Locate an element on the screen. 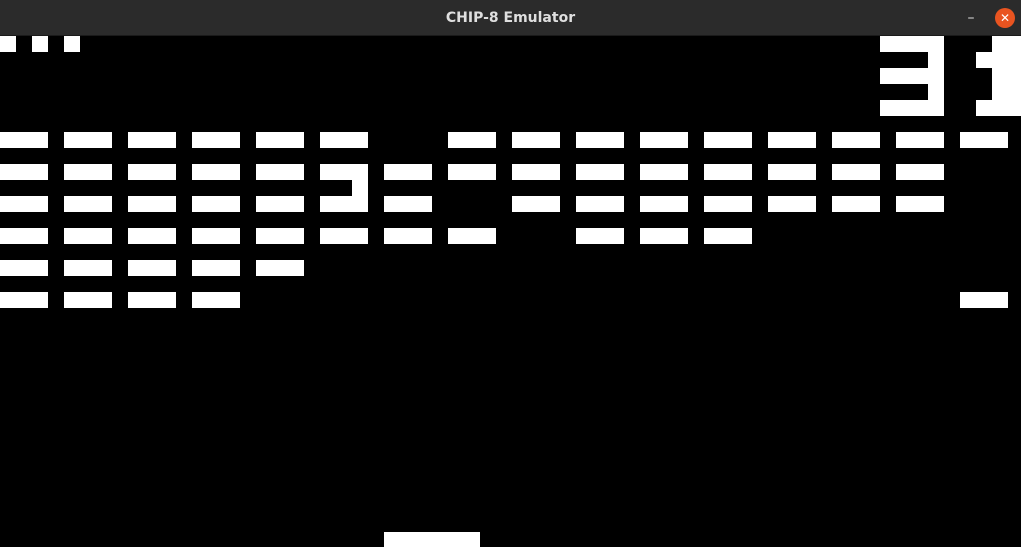 The height and width of the screenshot is (547, 1021). close-icon: ✕ is located at coordinates (1005, 18).